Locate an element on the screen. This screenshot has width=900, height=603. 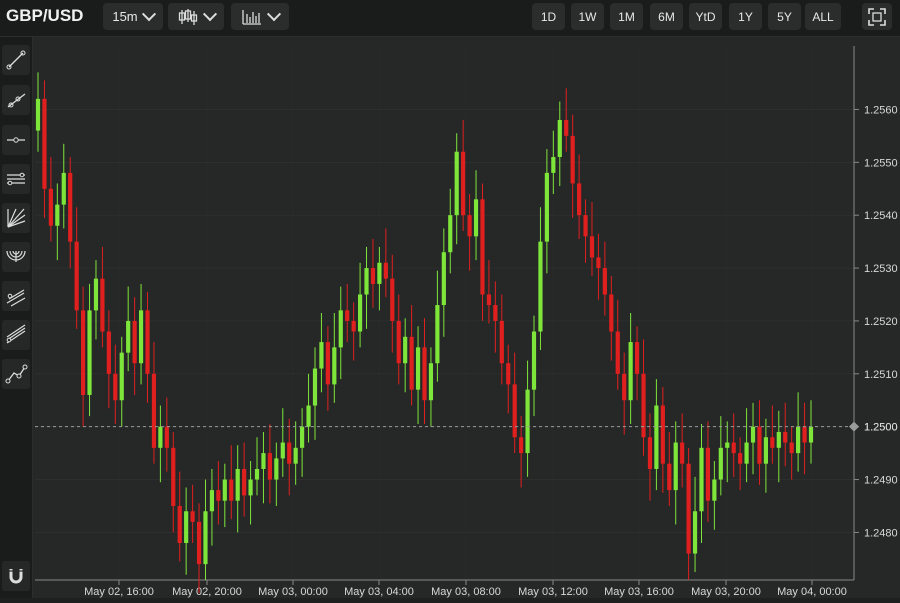
magnet-icon is located at coordinates (16, 576).